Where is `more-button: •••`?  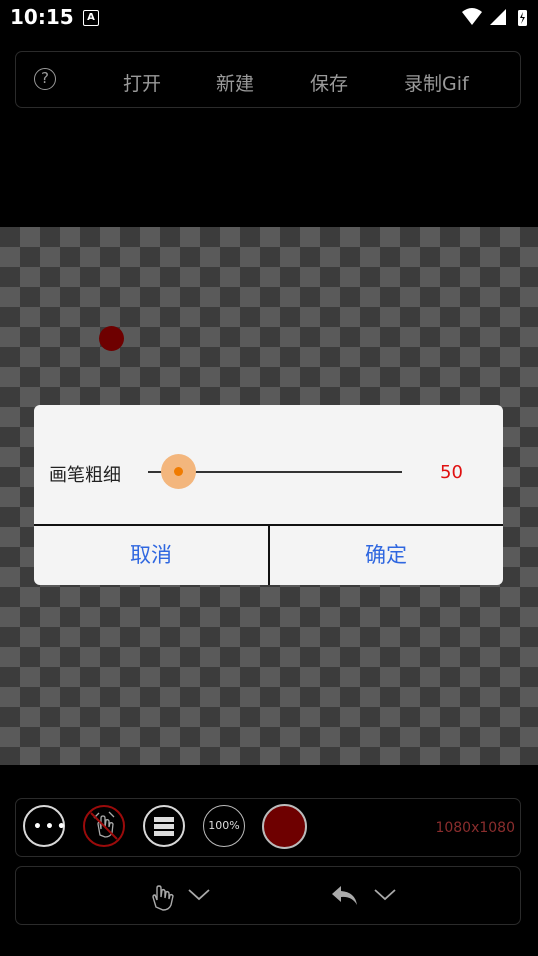 more-button: ••• is located at coordinates (44, 826).